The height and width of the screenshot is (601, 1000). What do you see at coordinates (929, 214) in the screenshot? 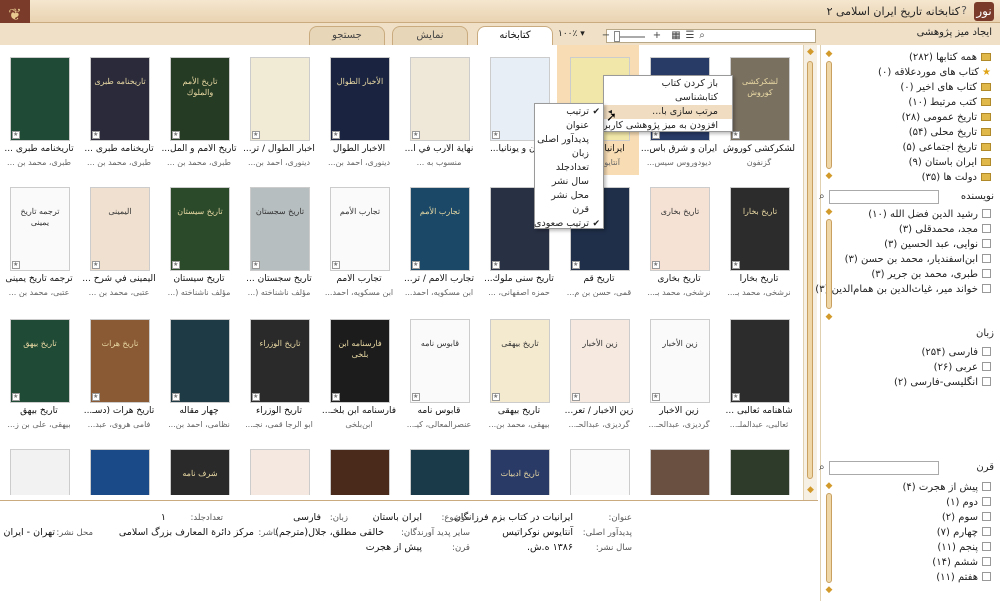
I see `filter-item: رشید الدین فضل الله (۱۰)` at bounding box center [929, 214].